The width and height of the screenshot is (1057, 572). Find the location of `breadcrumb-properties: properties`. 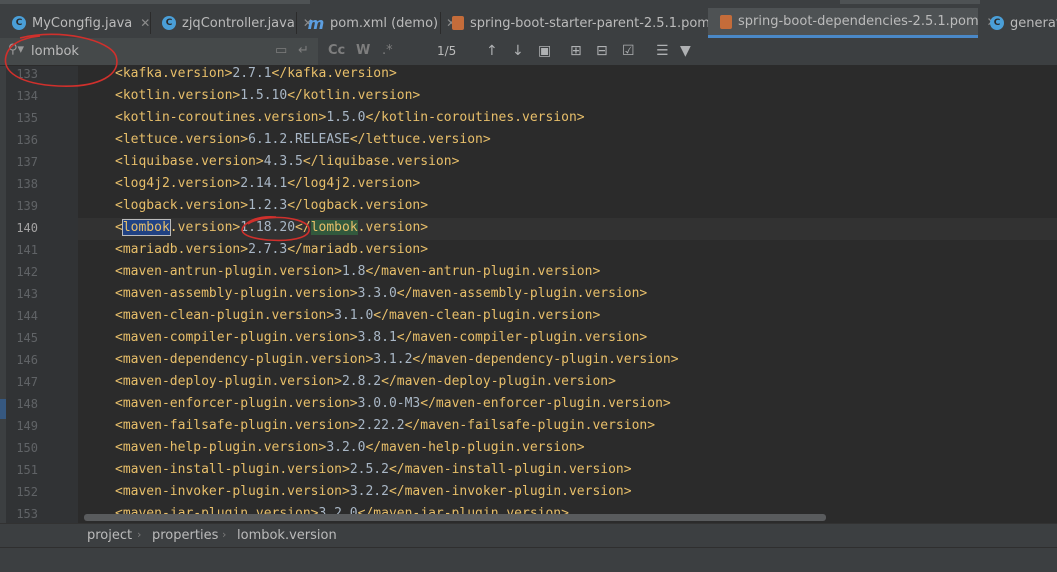

breadcrumb-properties: properties is located at coordinates (185, 535).